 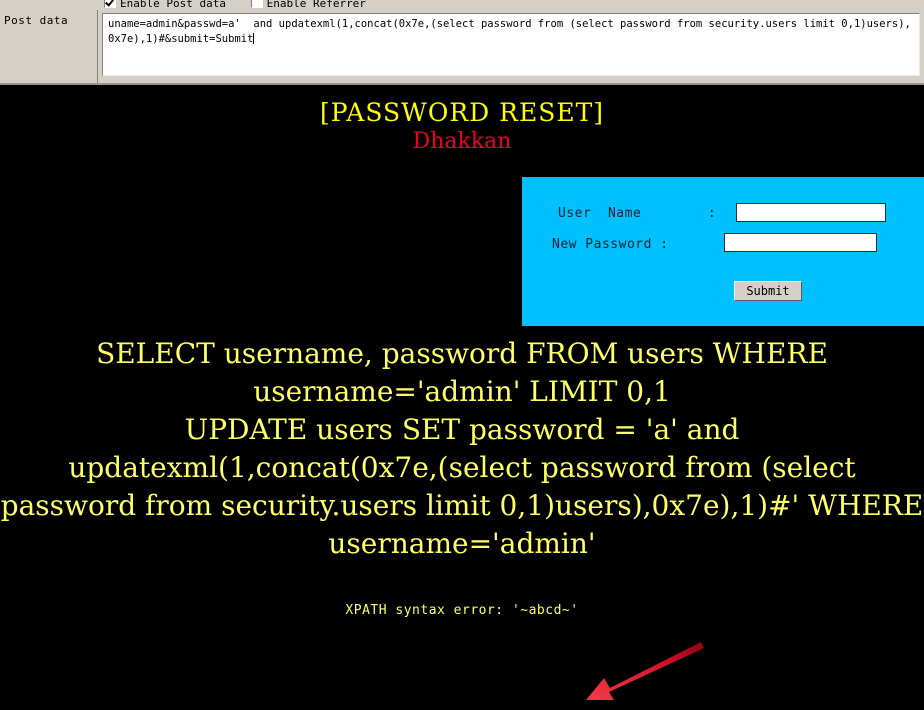 I want to click on password-reset-form: User Name : New Password : Submit, so click(x=723, y=251).